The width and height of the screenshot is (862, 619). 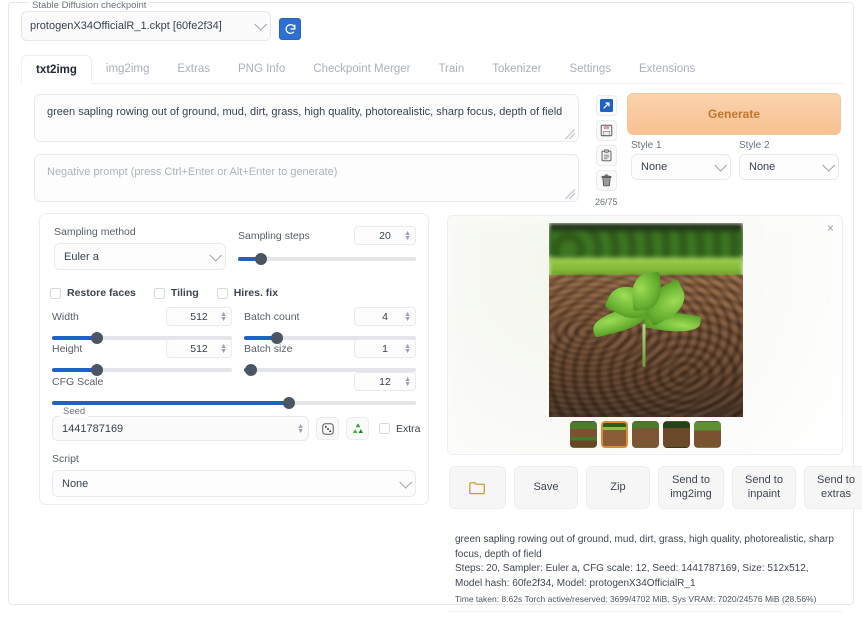 What do you see at coordinates (691, 487) in the screenshot?
I see `send-to-img2img-button: Send to img2img` at bounding box center [691, 487].